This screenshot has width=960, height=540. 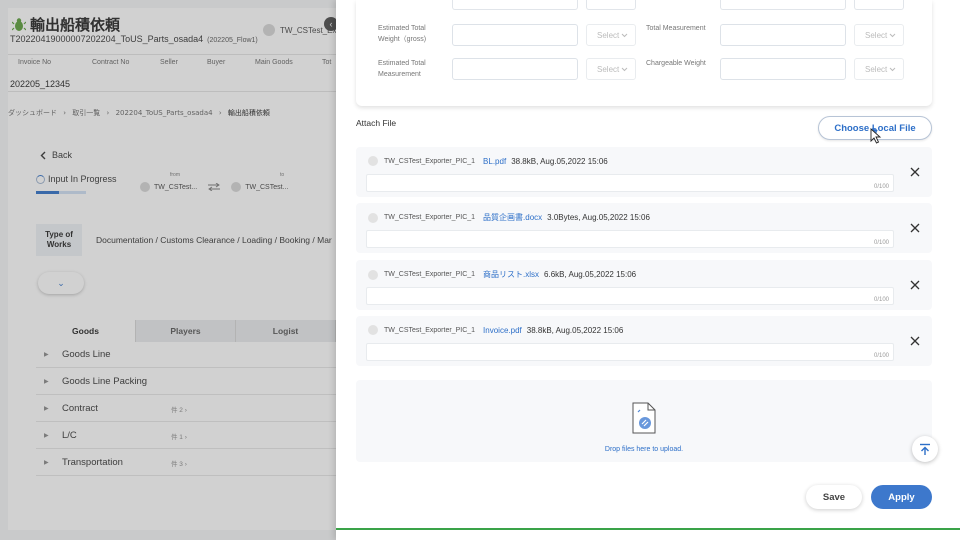 I want to click on accordion-goods-line-packing: ▶ Goods Line Packing, so click(x=186, y=382).